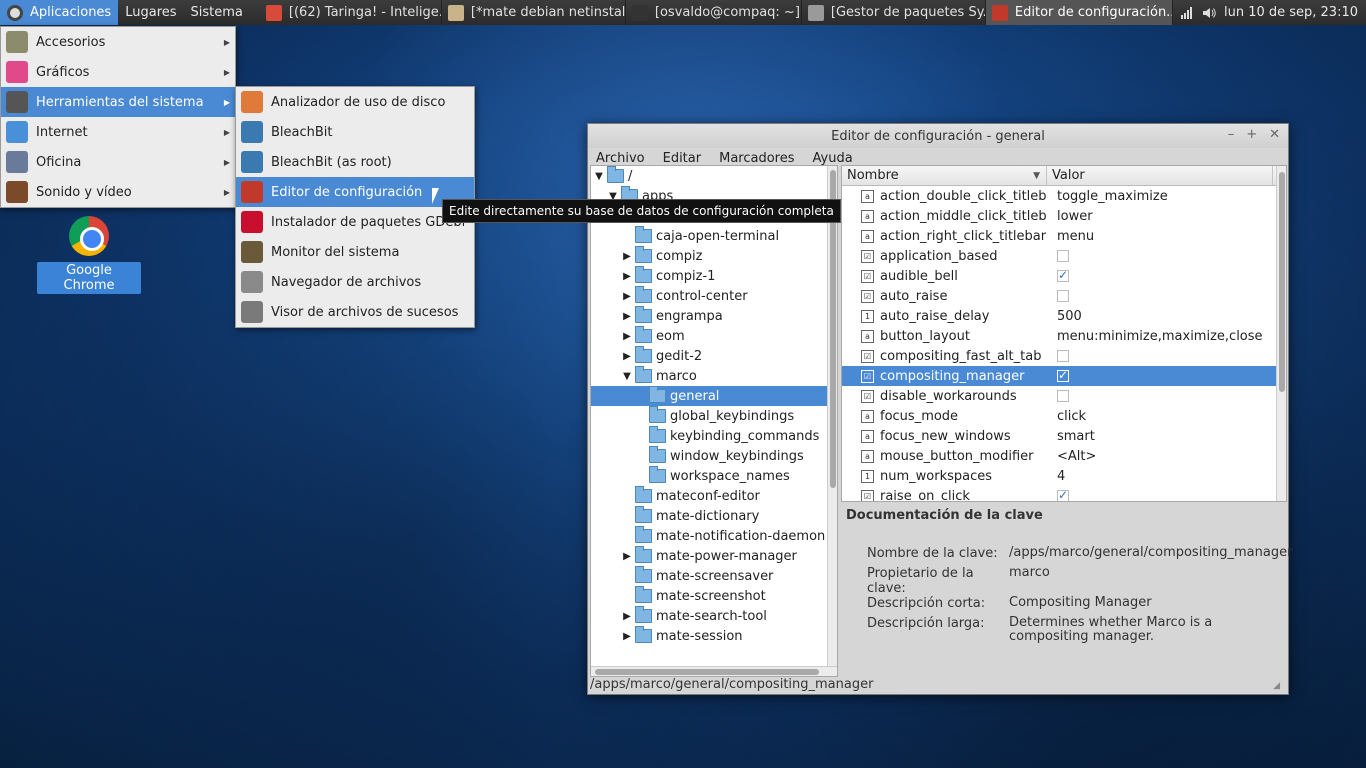  What do you see at coordinates (118, 102) in the screenshot?
I see `menu-item-system-tools: Herramientas del sistema ▶` at bounding box center [118, 102].